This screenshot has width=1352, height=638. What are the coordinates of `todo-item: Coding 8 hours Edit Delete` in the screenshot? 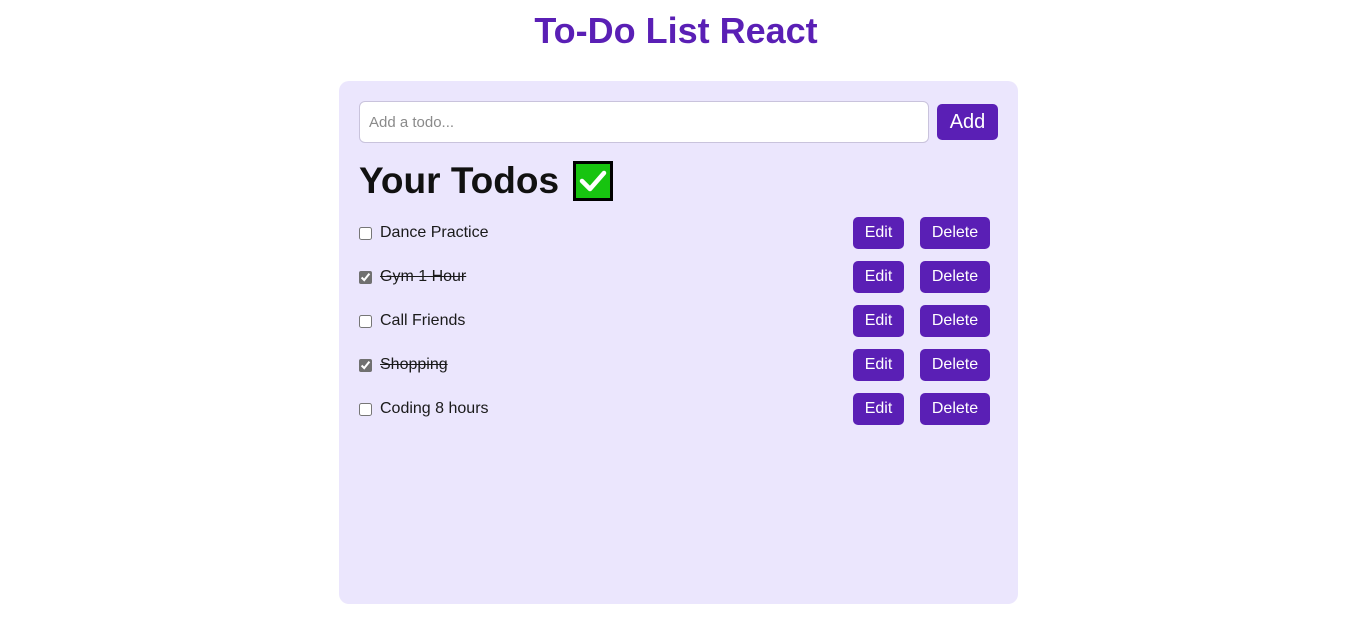 It's located at (679, 409).